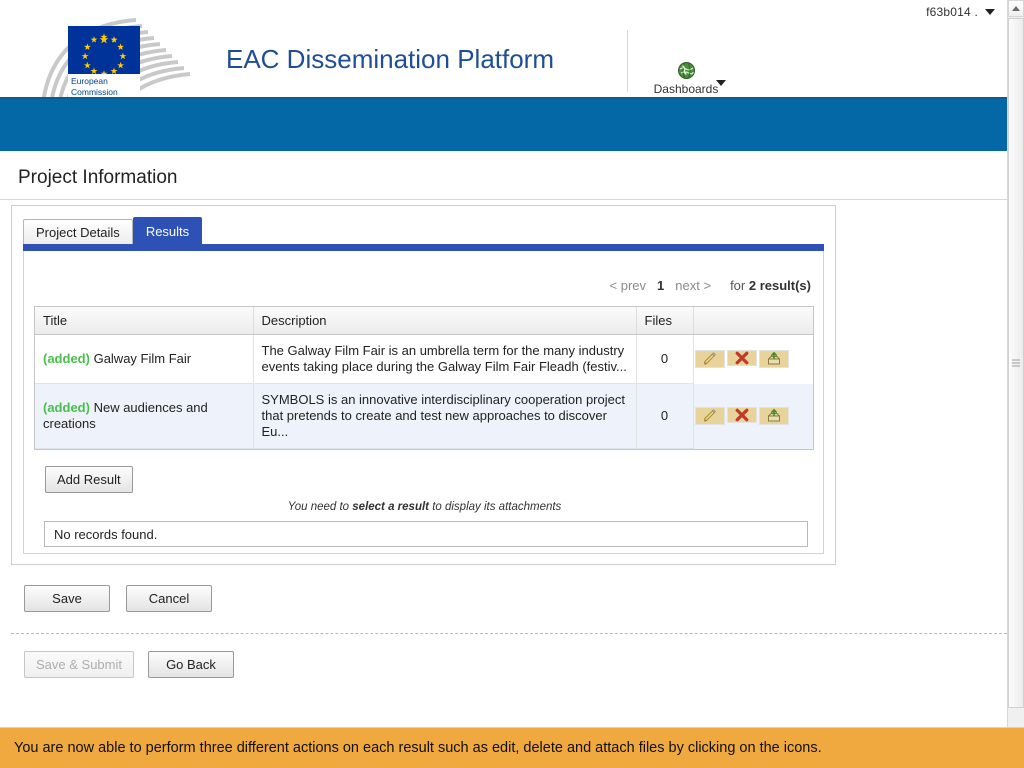 This screenshot has height=768, width=1024. I want to click on result-title: Galway Film Fair, so click(142, 358).